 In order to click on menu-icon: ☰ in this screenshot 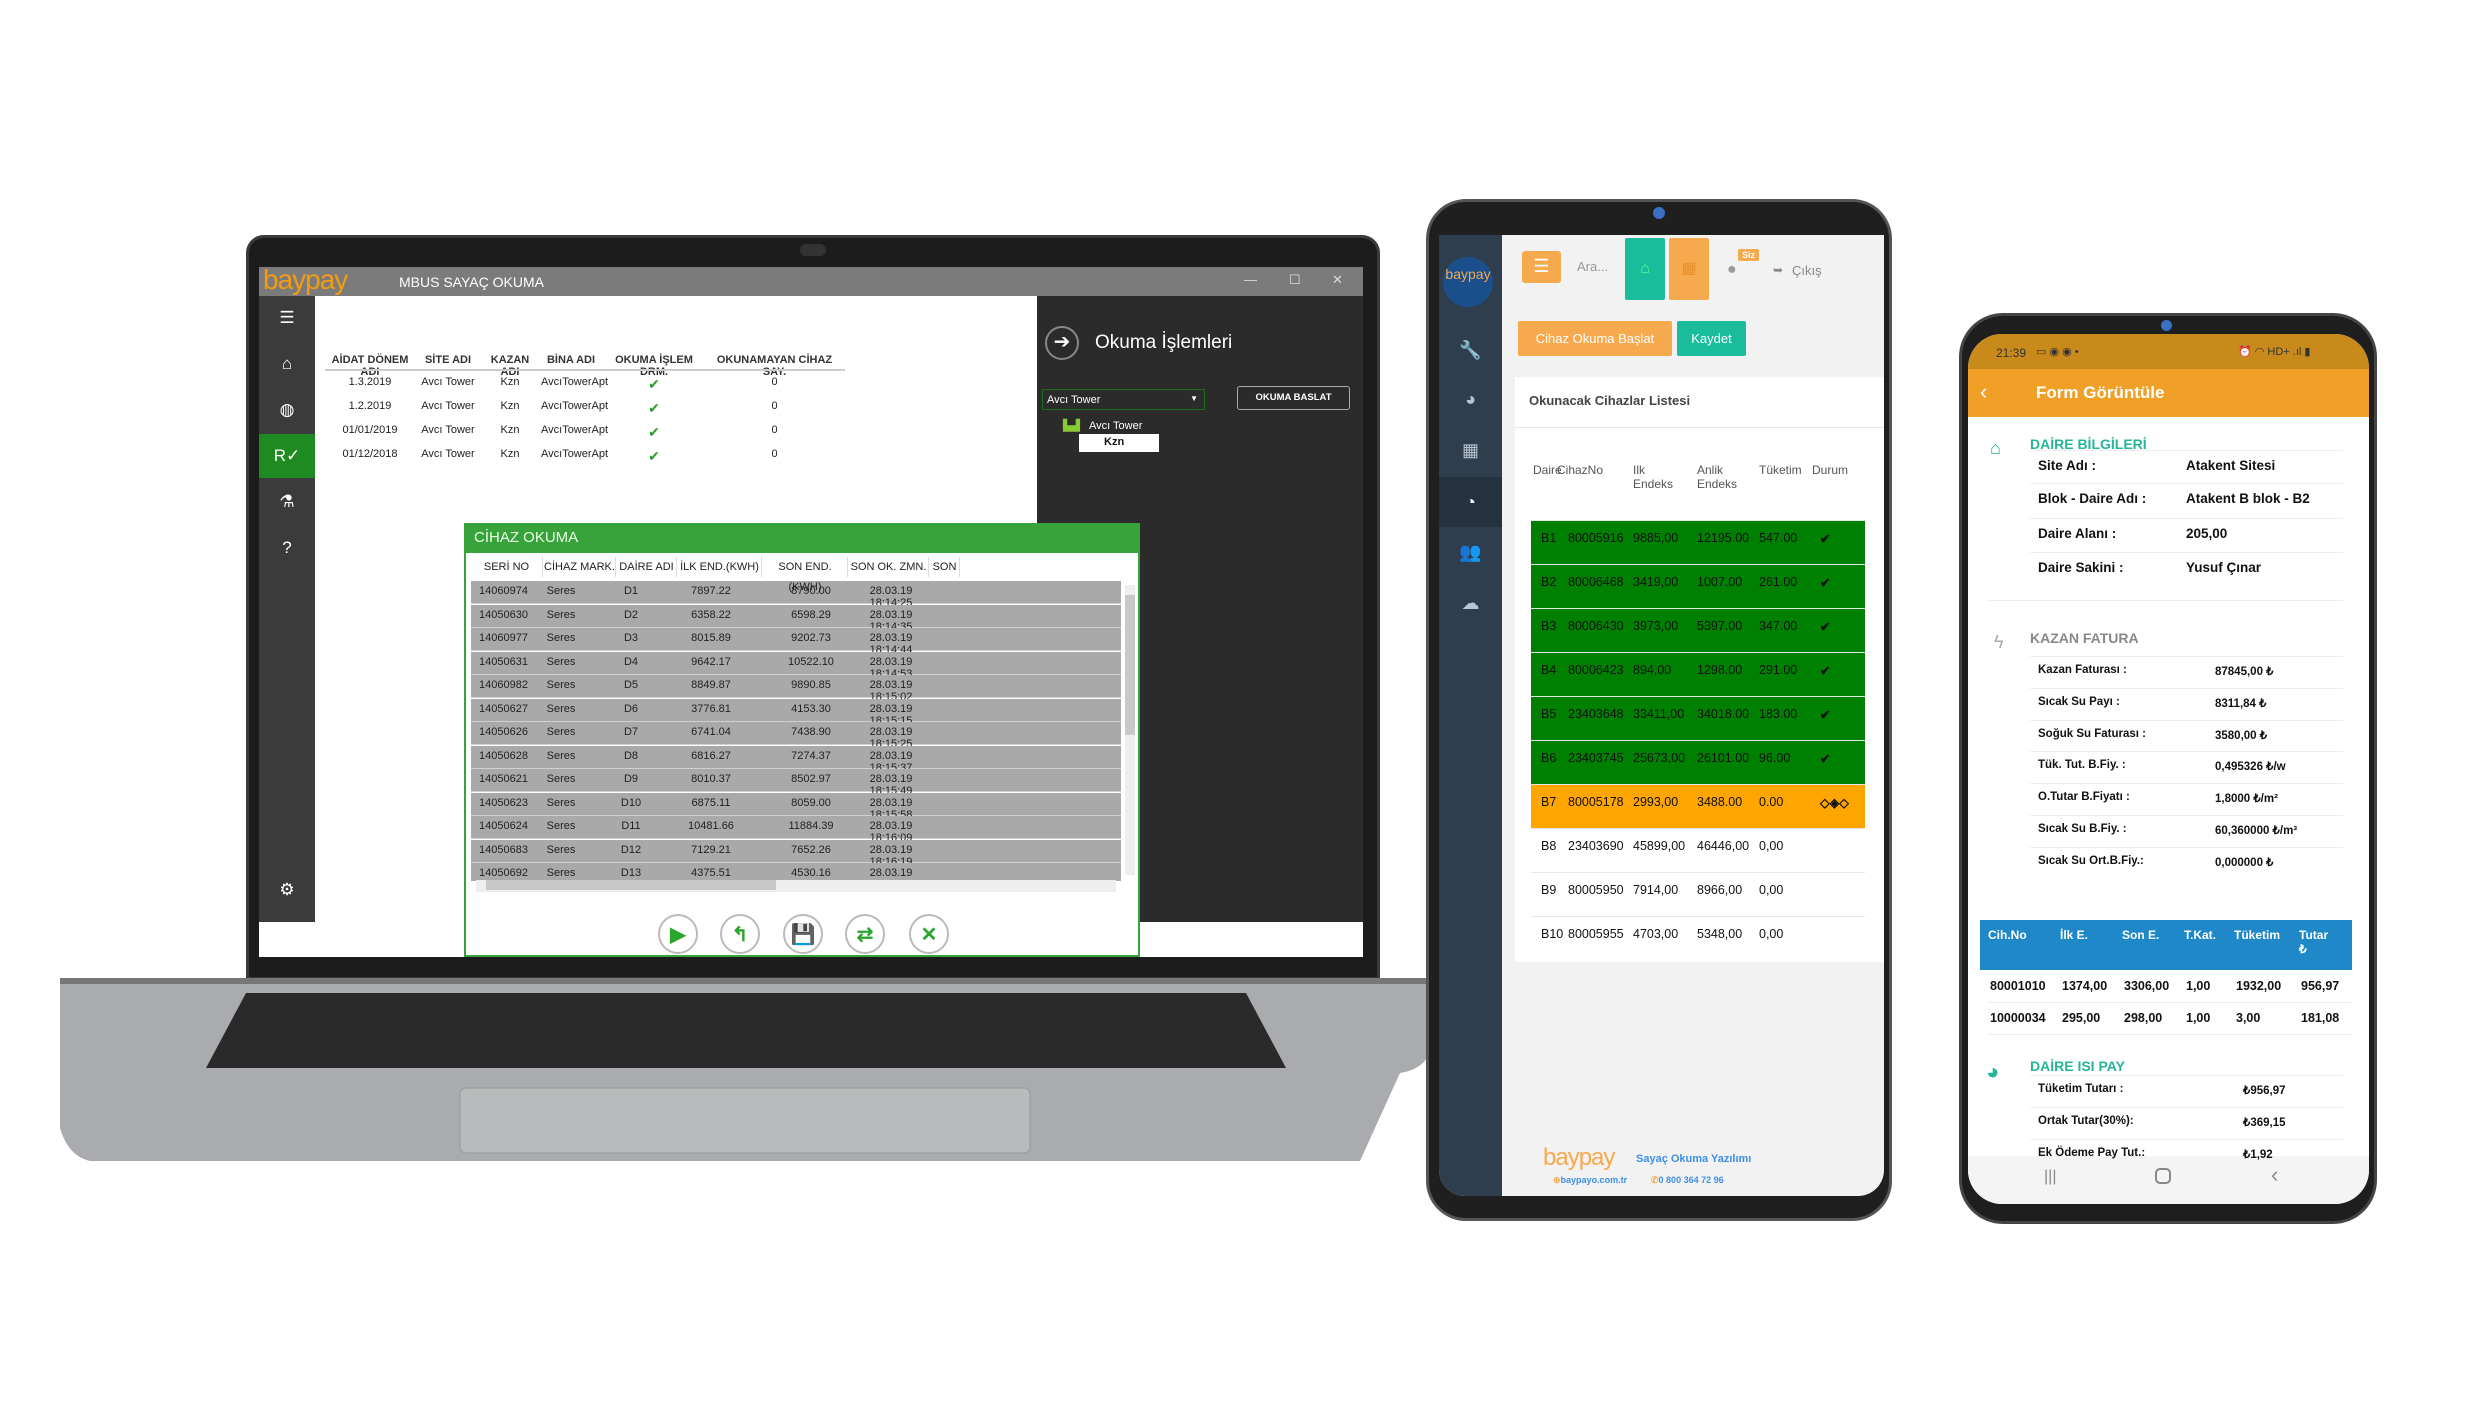, I will do `click(287, 318)`.